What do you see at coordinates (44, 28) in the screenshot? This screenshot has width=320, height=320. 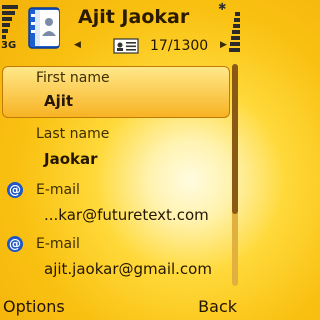 I see `contacts-app-icon` at bounding box center [44, 28].